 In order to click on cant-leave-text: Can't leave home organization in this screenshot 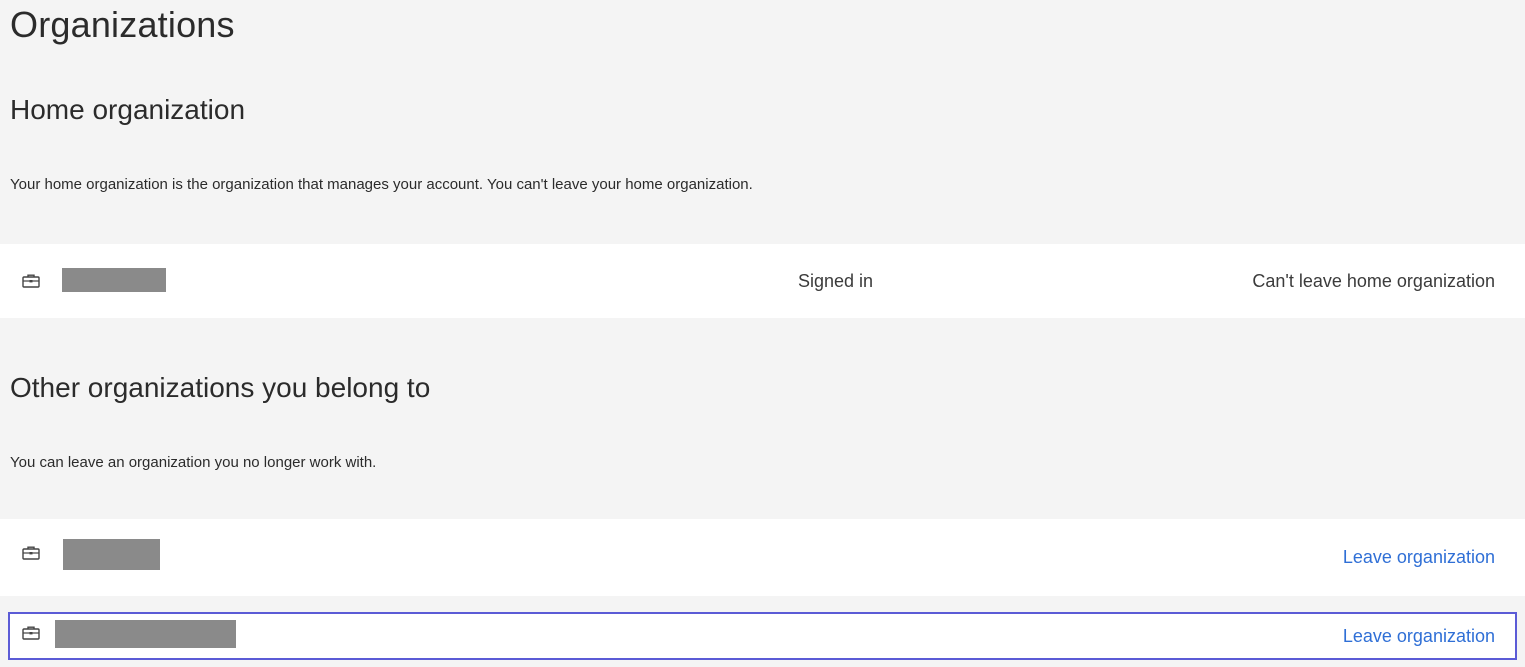, I will do `click(1373, 281)`.